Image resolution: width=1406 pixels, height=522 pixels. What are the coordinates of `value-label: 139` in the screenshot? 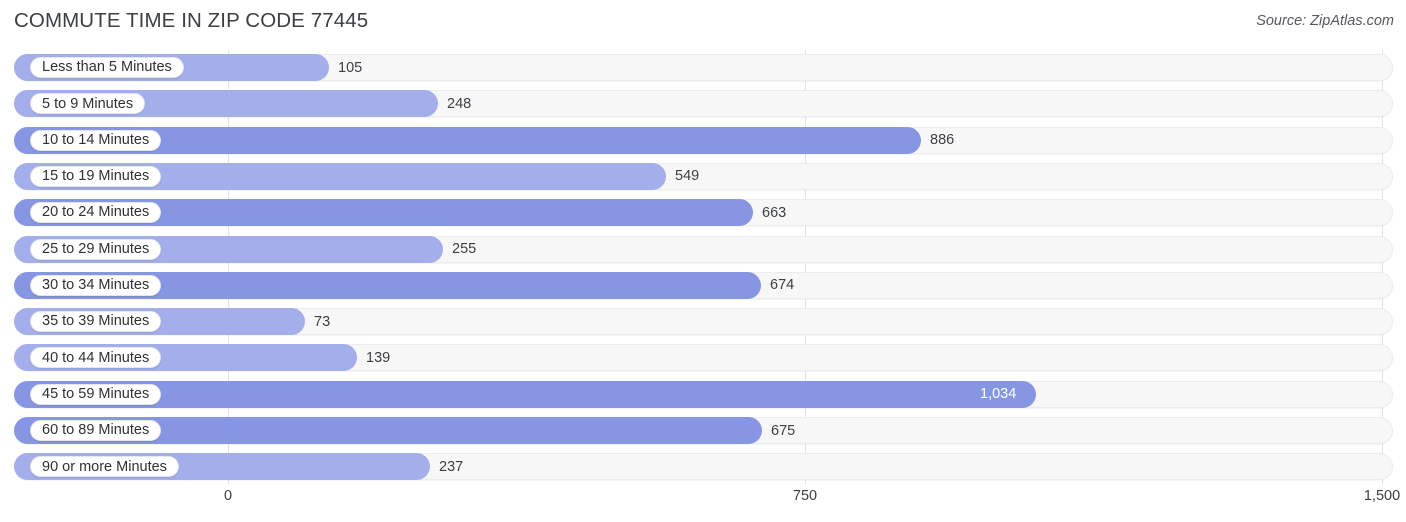 It's located at (378, 357).